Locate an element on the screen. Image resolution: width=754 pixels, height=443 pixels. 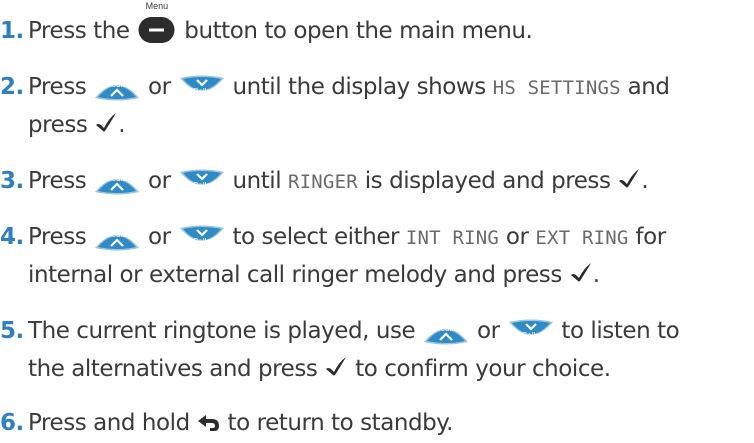
display-text: INT RING is located at coordinates (452, 238).